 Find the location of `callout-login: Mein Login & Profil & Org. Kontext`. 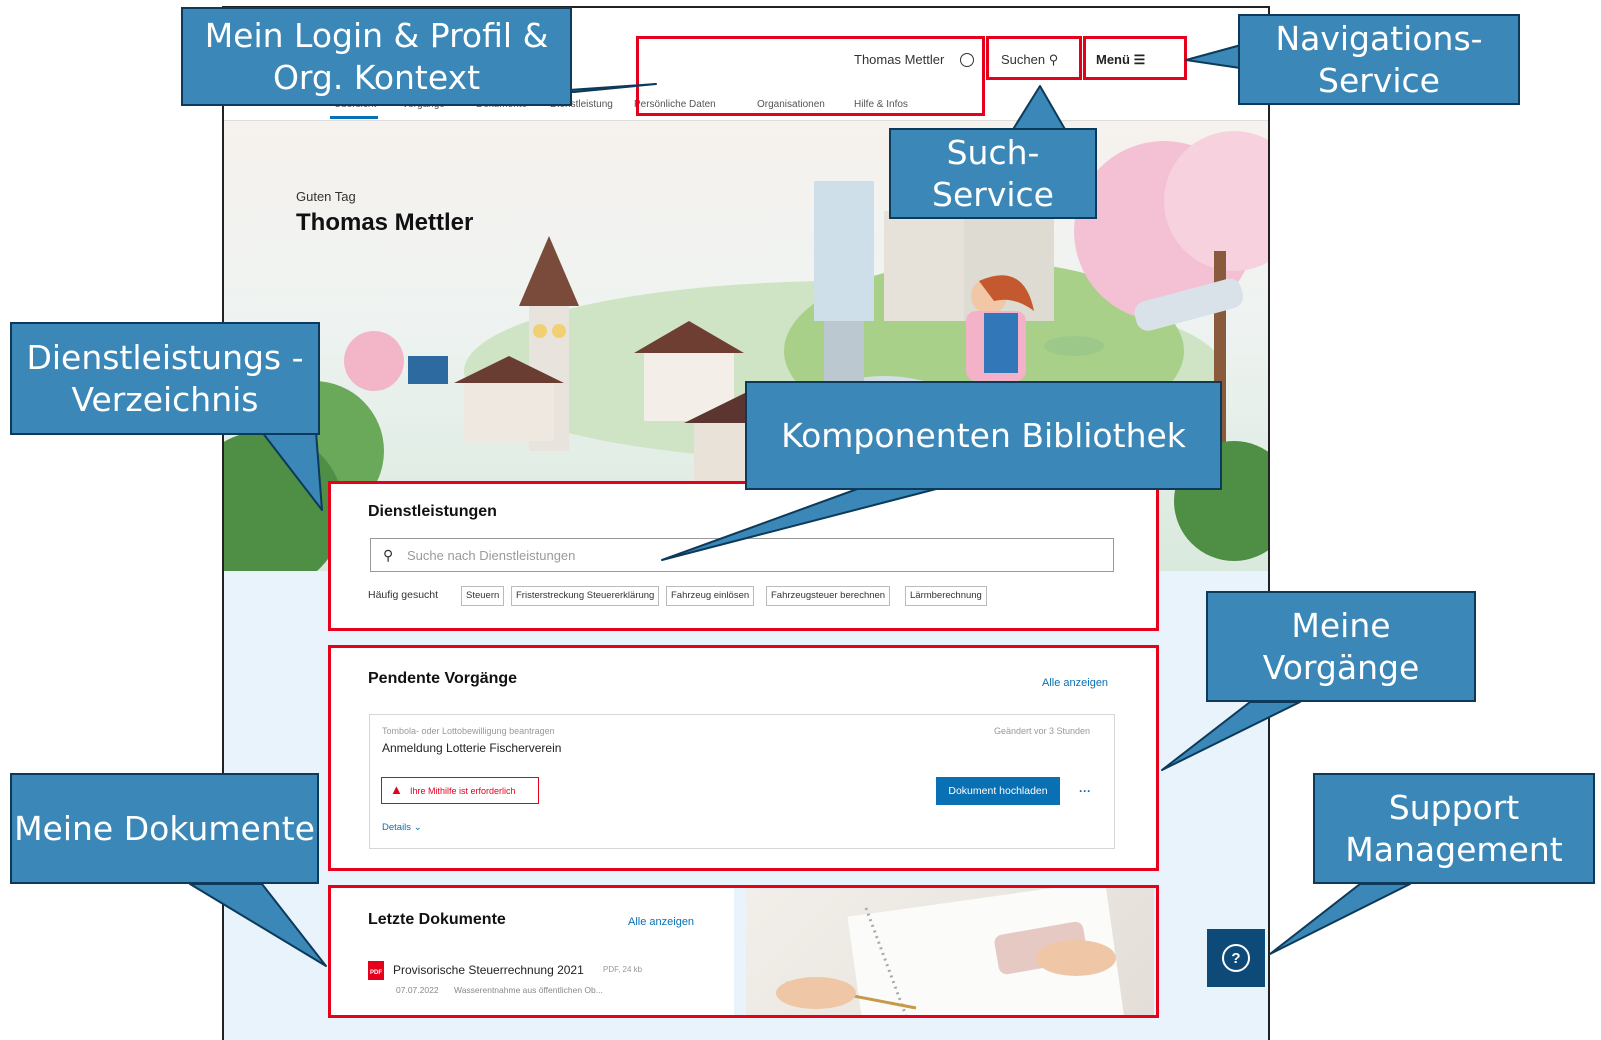

callout-login: Mein Login & Profil & Org. Kontext is located at coordinates (376, 56).